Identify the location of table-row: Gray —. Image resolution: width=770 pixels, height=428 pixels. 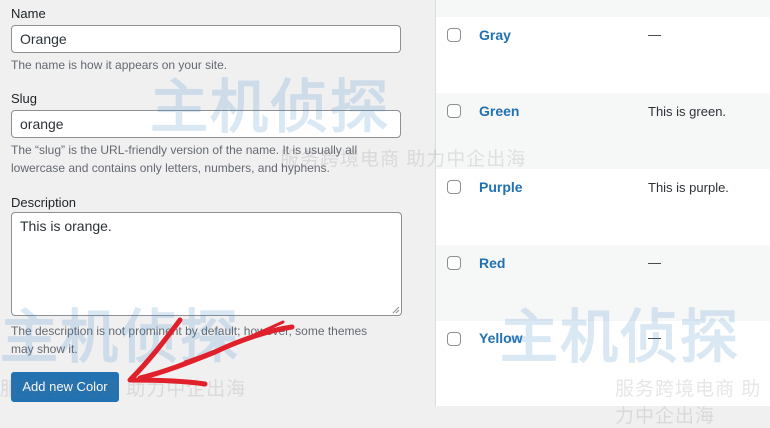
(603, 55).